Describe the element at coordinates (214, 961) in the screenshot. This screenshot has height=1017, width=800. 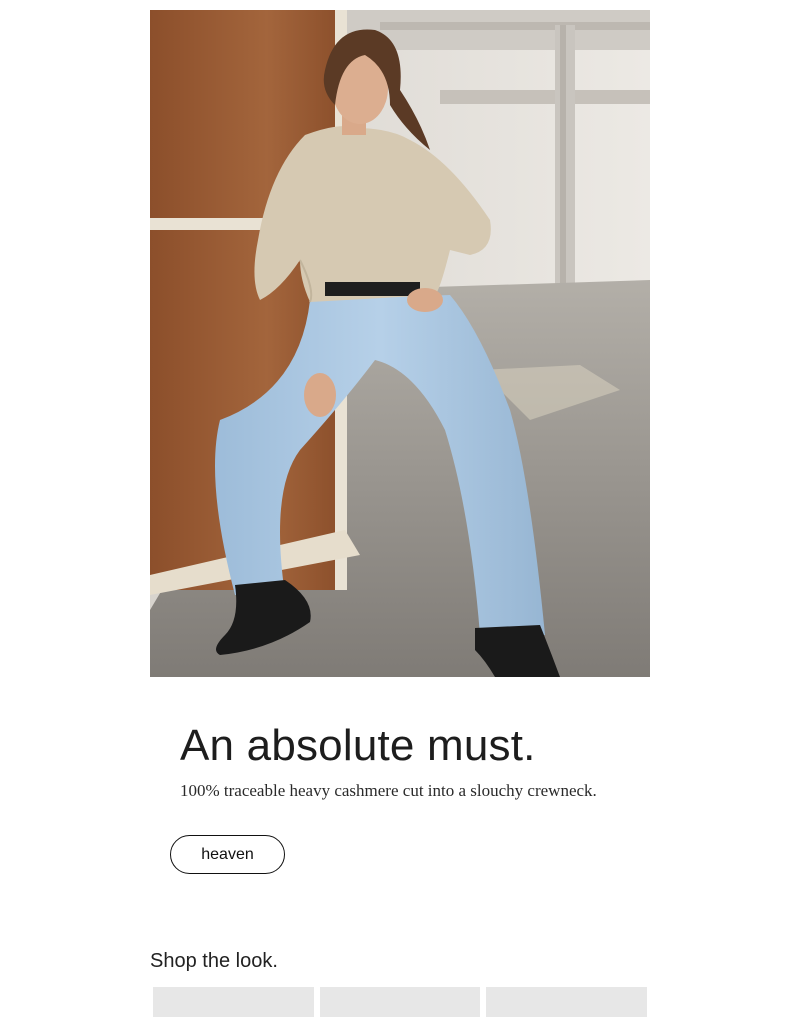
I see `shop-the-look-title: Shop the look.` at that location.